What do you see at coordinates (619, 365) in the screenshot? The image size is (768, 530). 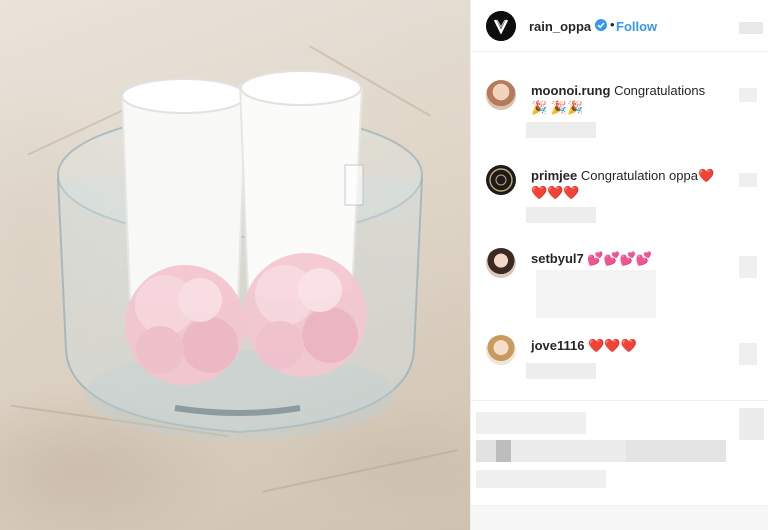 I see `comment-item: jove1116 ❤️❤️❤️` at bounding box center [619, 365].